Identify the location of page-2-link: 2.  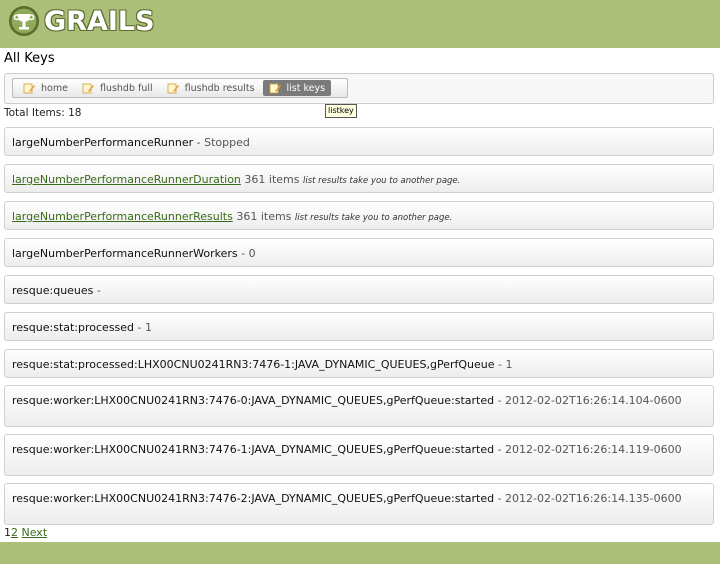
(14, 532).